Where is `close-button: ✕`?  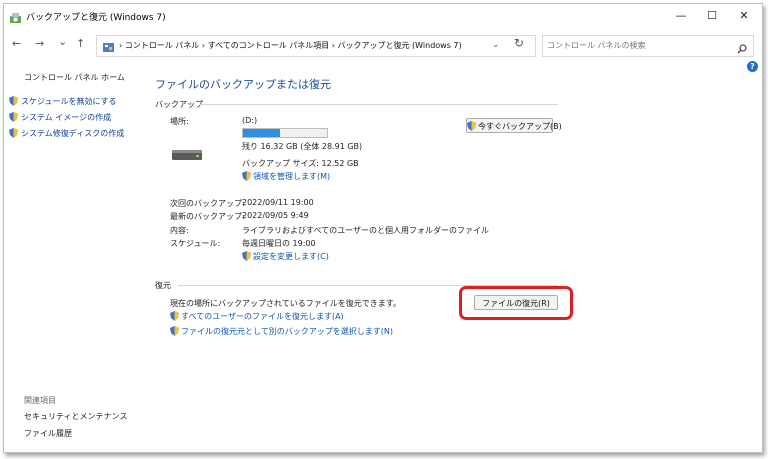 close-button: ✕ is located at coordinates (744, 16).